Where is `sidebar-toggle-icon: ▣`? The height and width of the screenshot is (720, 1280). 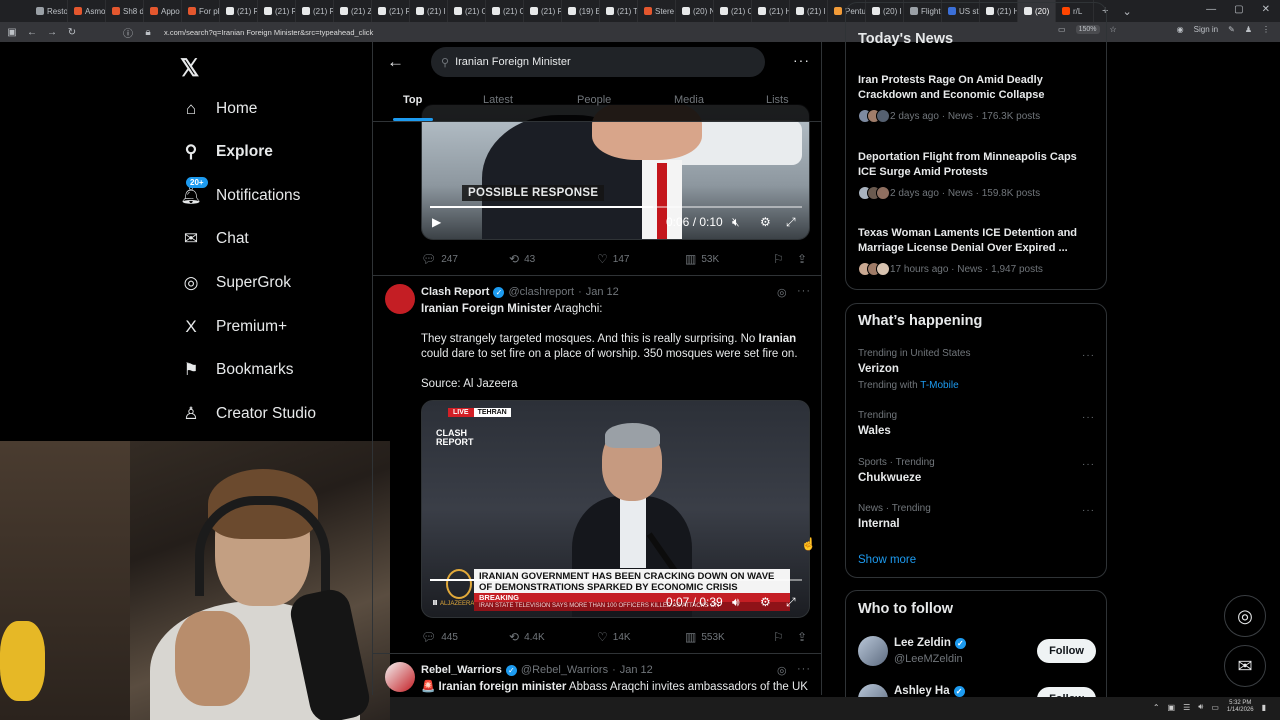
sidebar-toggle-icon: ▣ is located at coordinates (12, 32).